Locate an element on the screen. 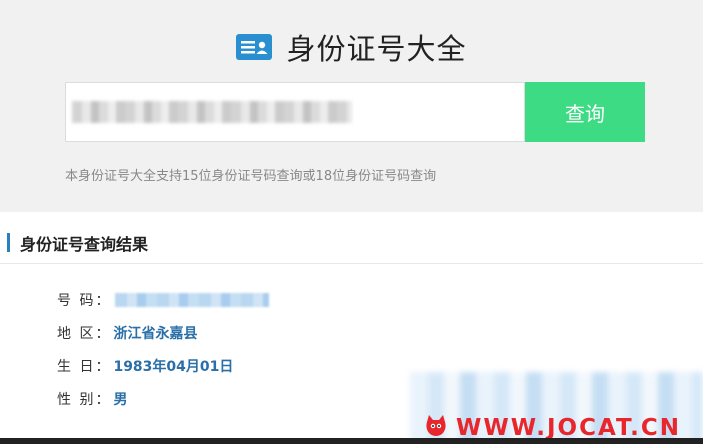 The height and width of the screenshot is (444, 703). gender-value: 男 is located at coordinates (120, 400).